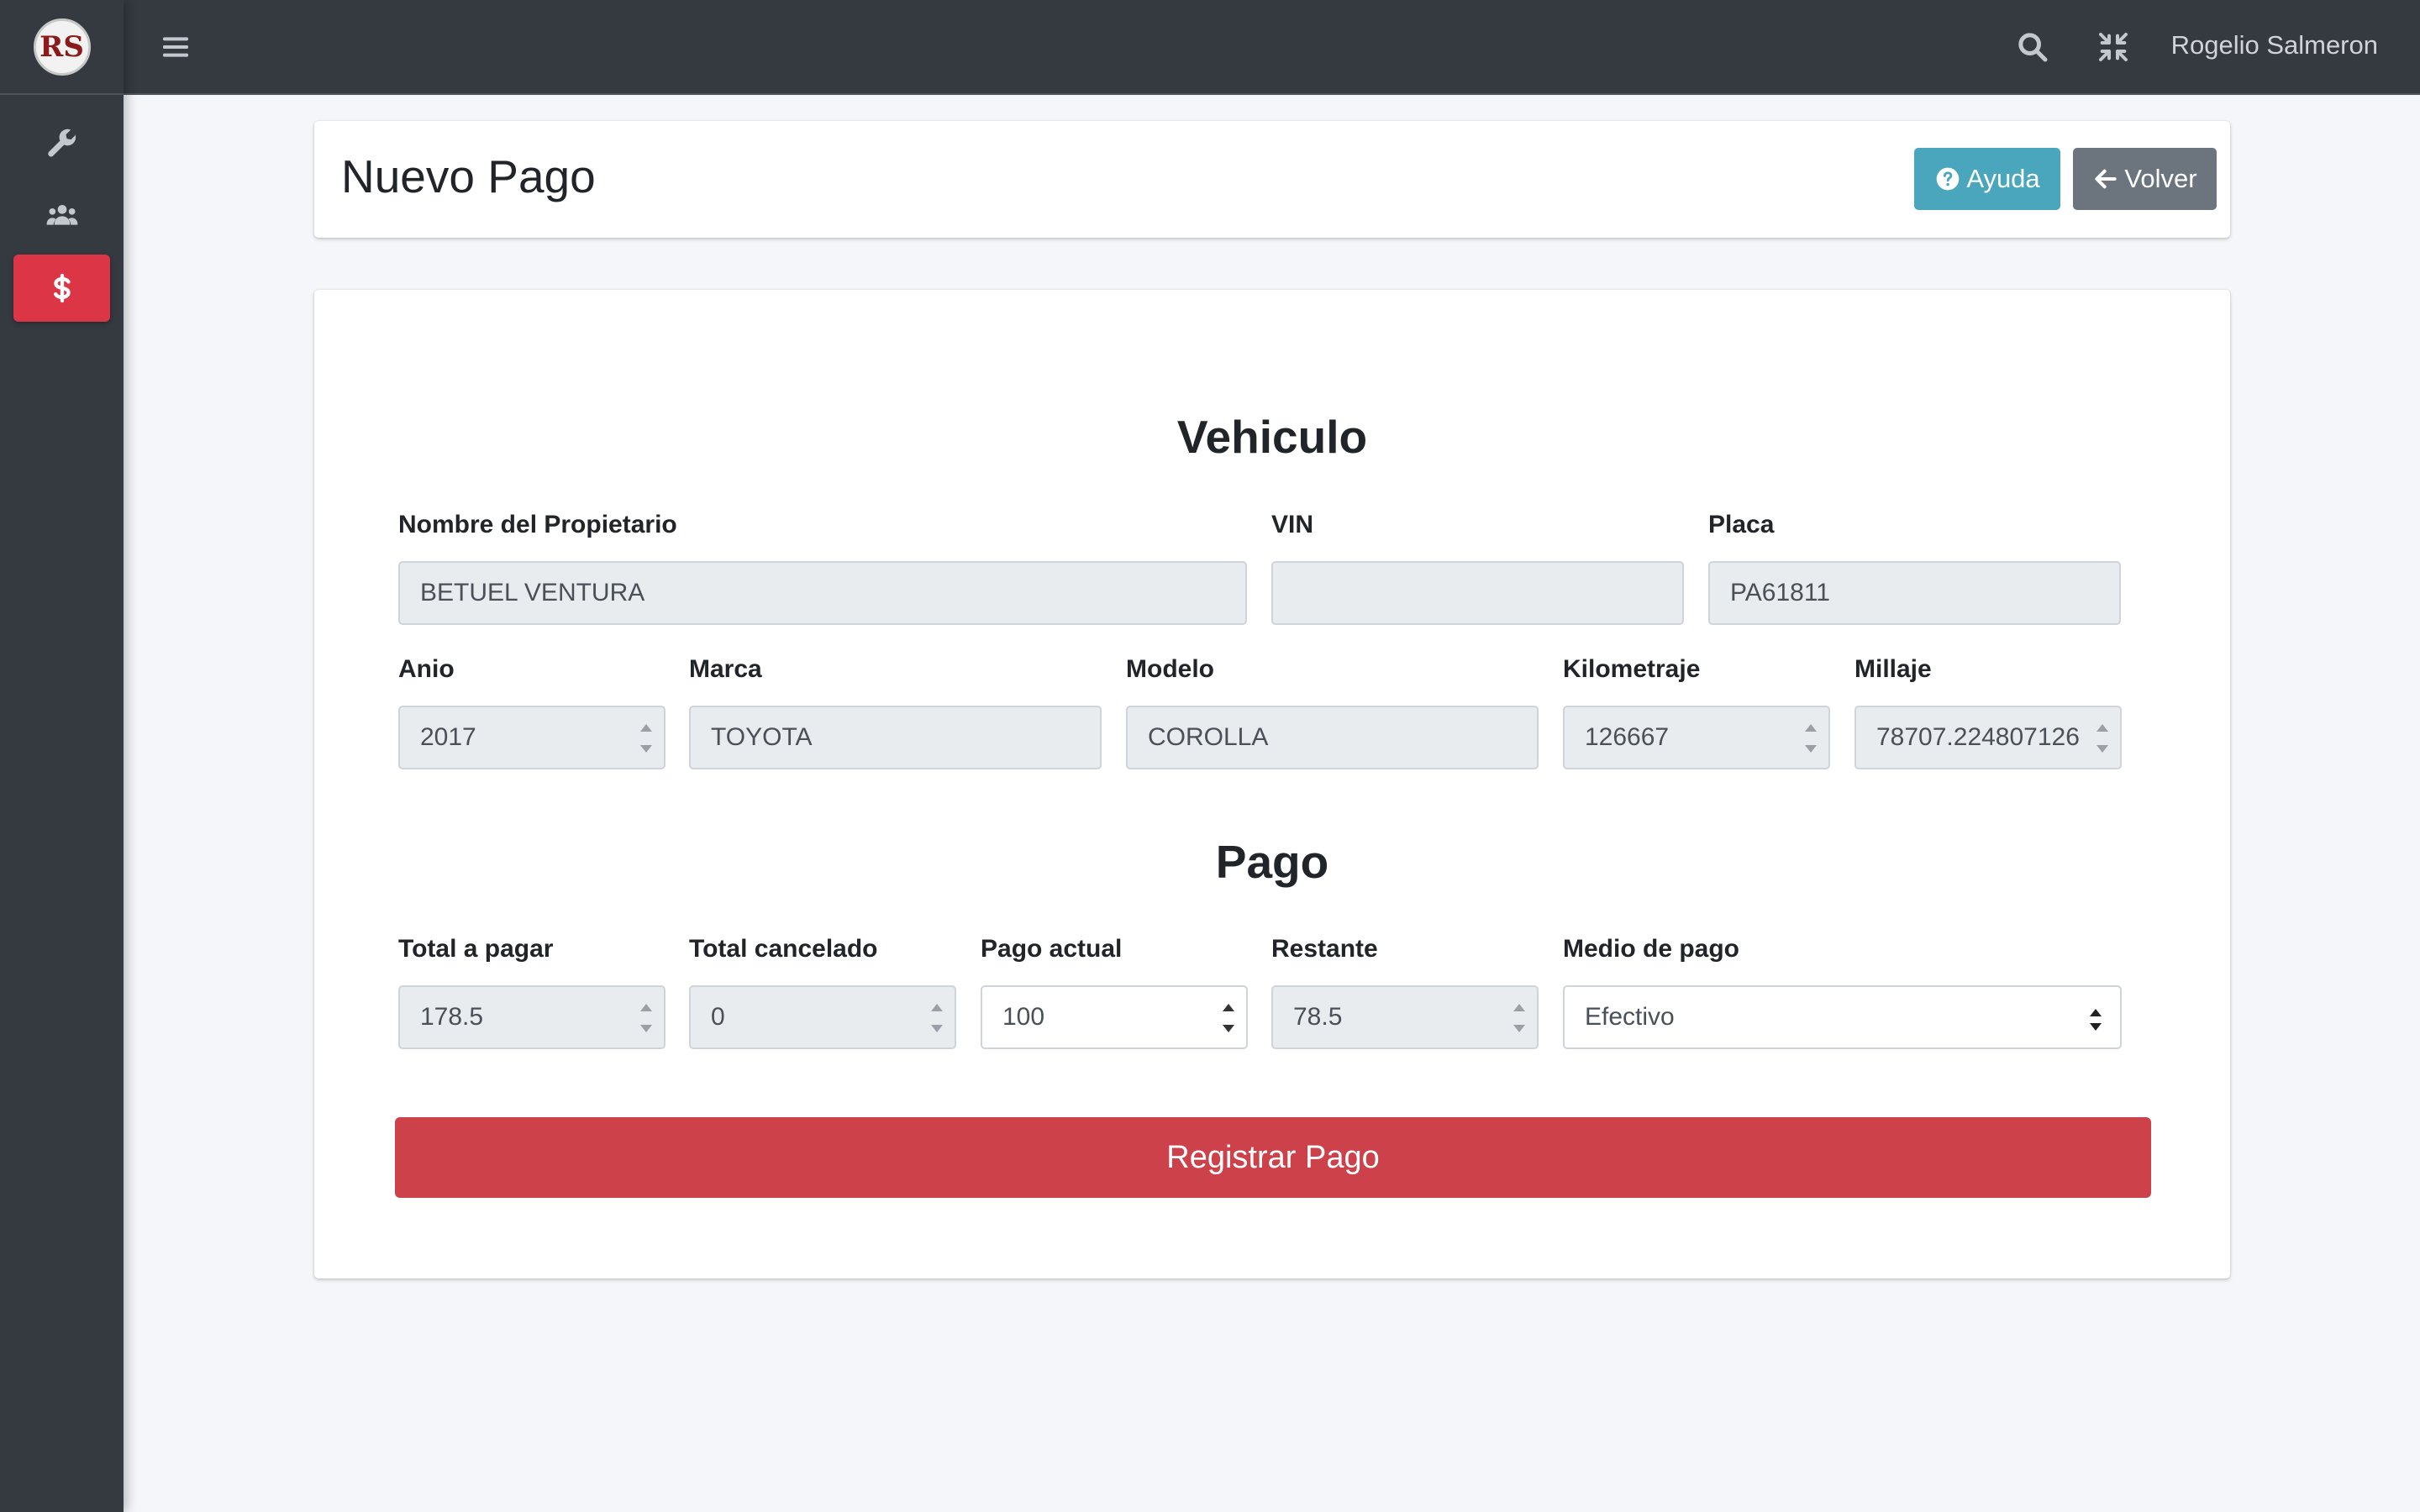 The image size is (2420, 1512). What do you see at coordinates (1228, 1018) in the screenshot?
I see `current-payment-spinner` at bounding box center [1228, 1018].